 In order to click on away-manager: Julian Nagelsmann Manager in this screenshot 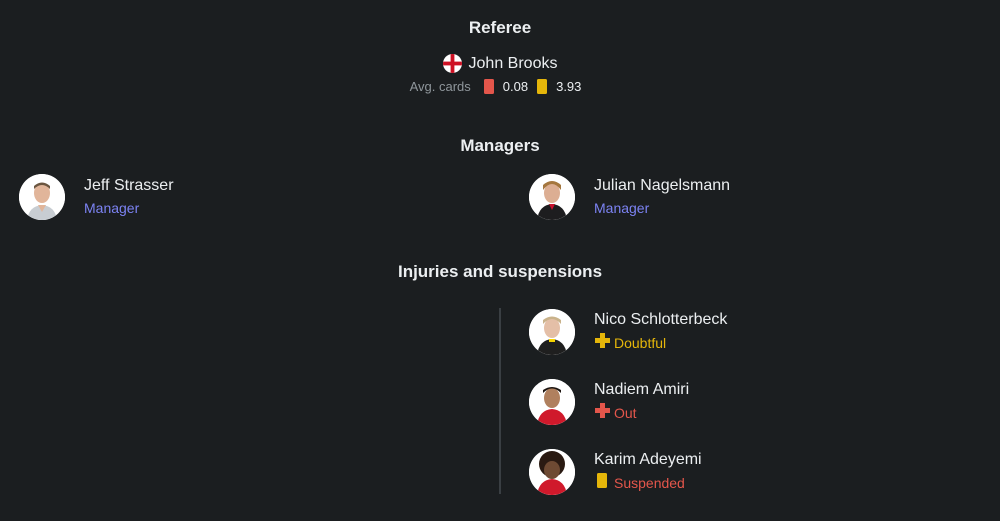, I will do `click(629, 197)`.